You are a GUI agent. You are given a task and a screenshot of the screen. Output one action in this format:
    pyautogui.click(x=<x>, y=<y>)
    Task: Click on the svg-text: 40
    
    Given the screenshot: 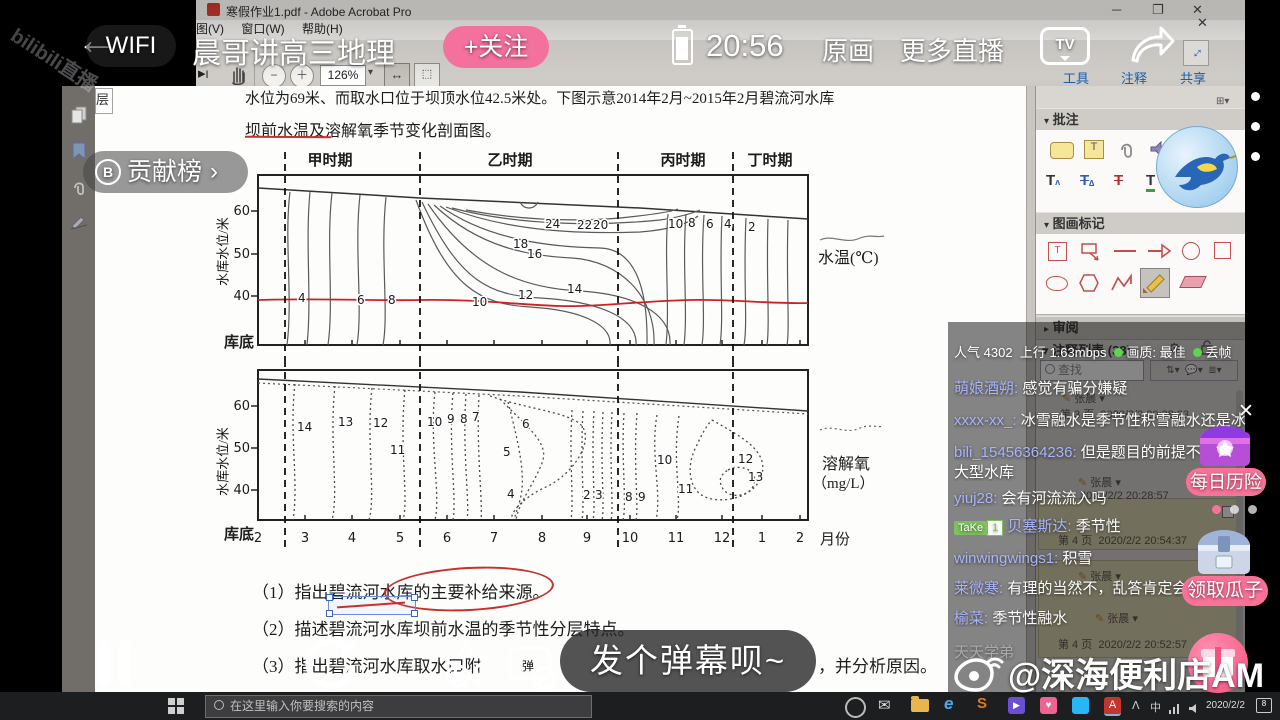 What is the action you would take?
    pyautogui.click(x=241, y=490)
    